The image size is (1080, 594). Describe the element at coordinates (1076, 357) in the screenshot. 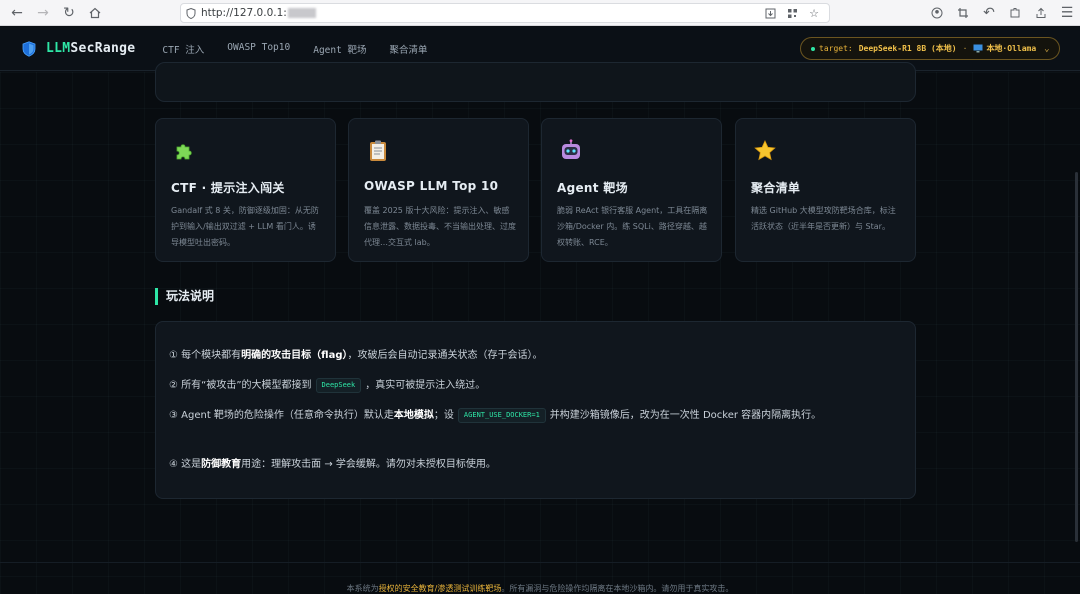

I see `scrollbar` at that location.